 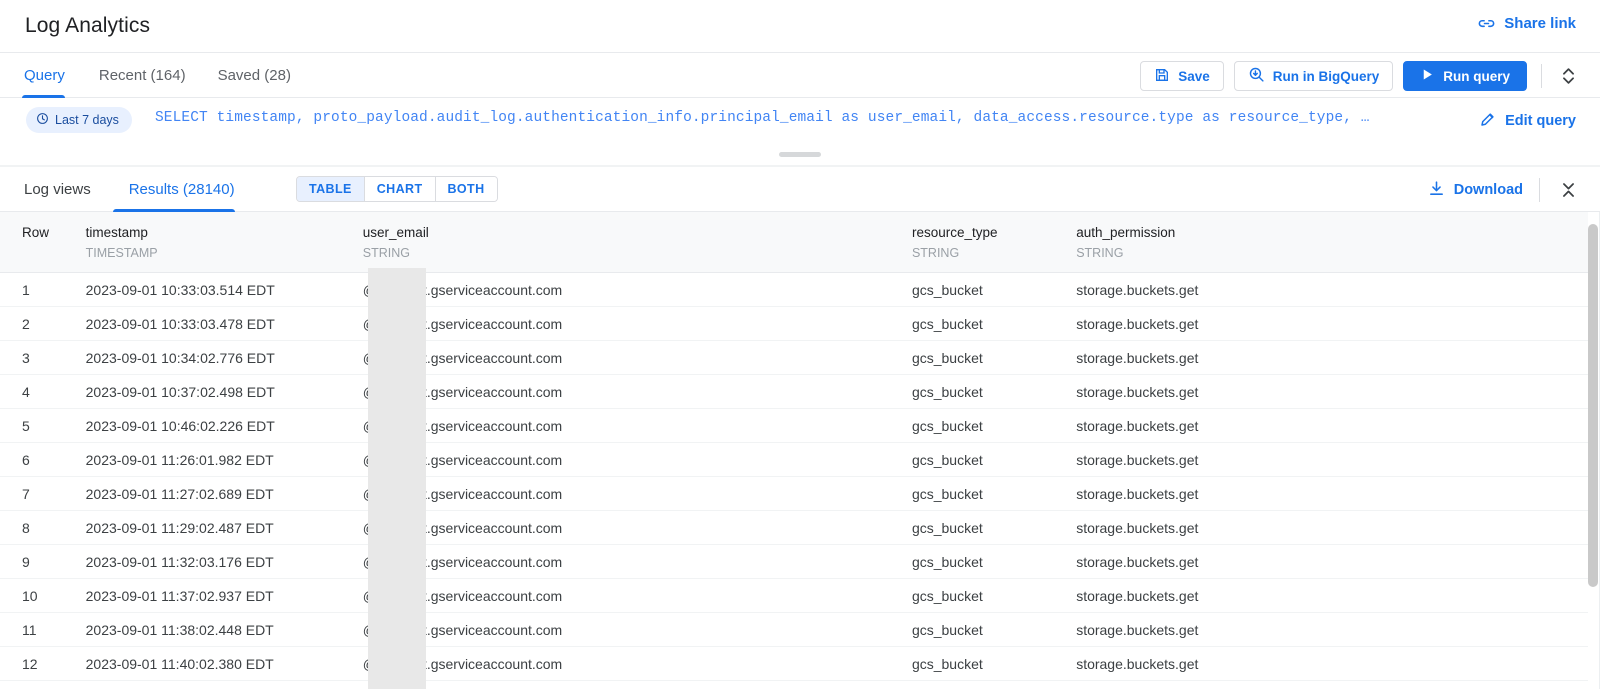 What do you see at coordinates (202, 425) in the screenshot?
I see `cell-timestamp: 2023-09-01 10:46:02.226 EDT` at bounding box center [202, 425].